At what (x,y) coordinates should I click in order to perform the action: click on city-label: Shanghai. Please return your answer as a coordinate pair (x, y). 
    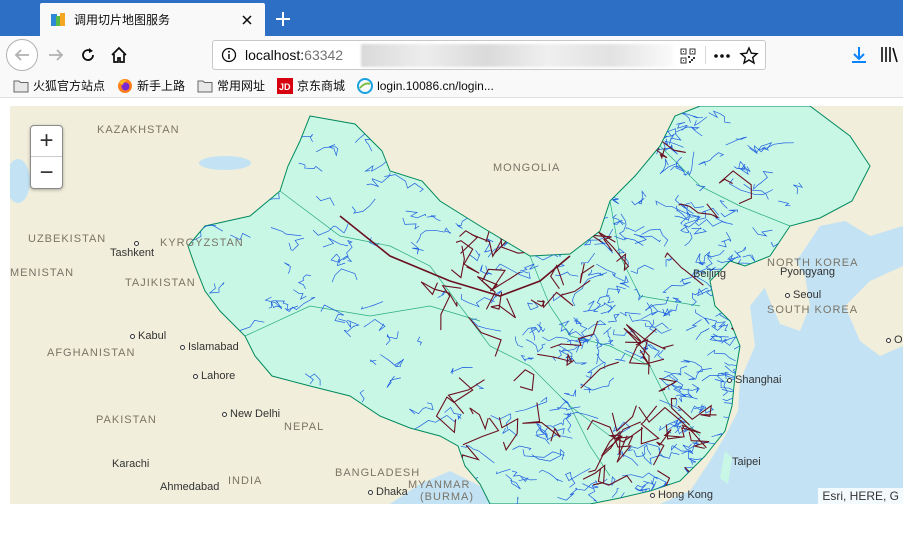
    Looking at the image, I should click on (754, 380).